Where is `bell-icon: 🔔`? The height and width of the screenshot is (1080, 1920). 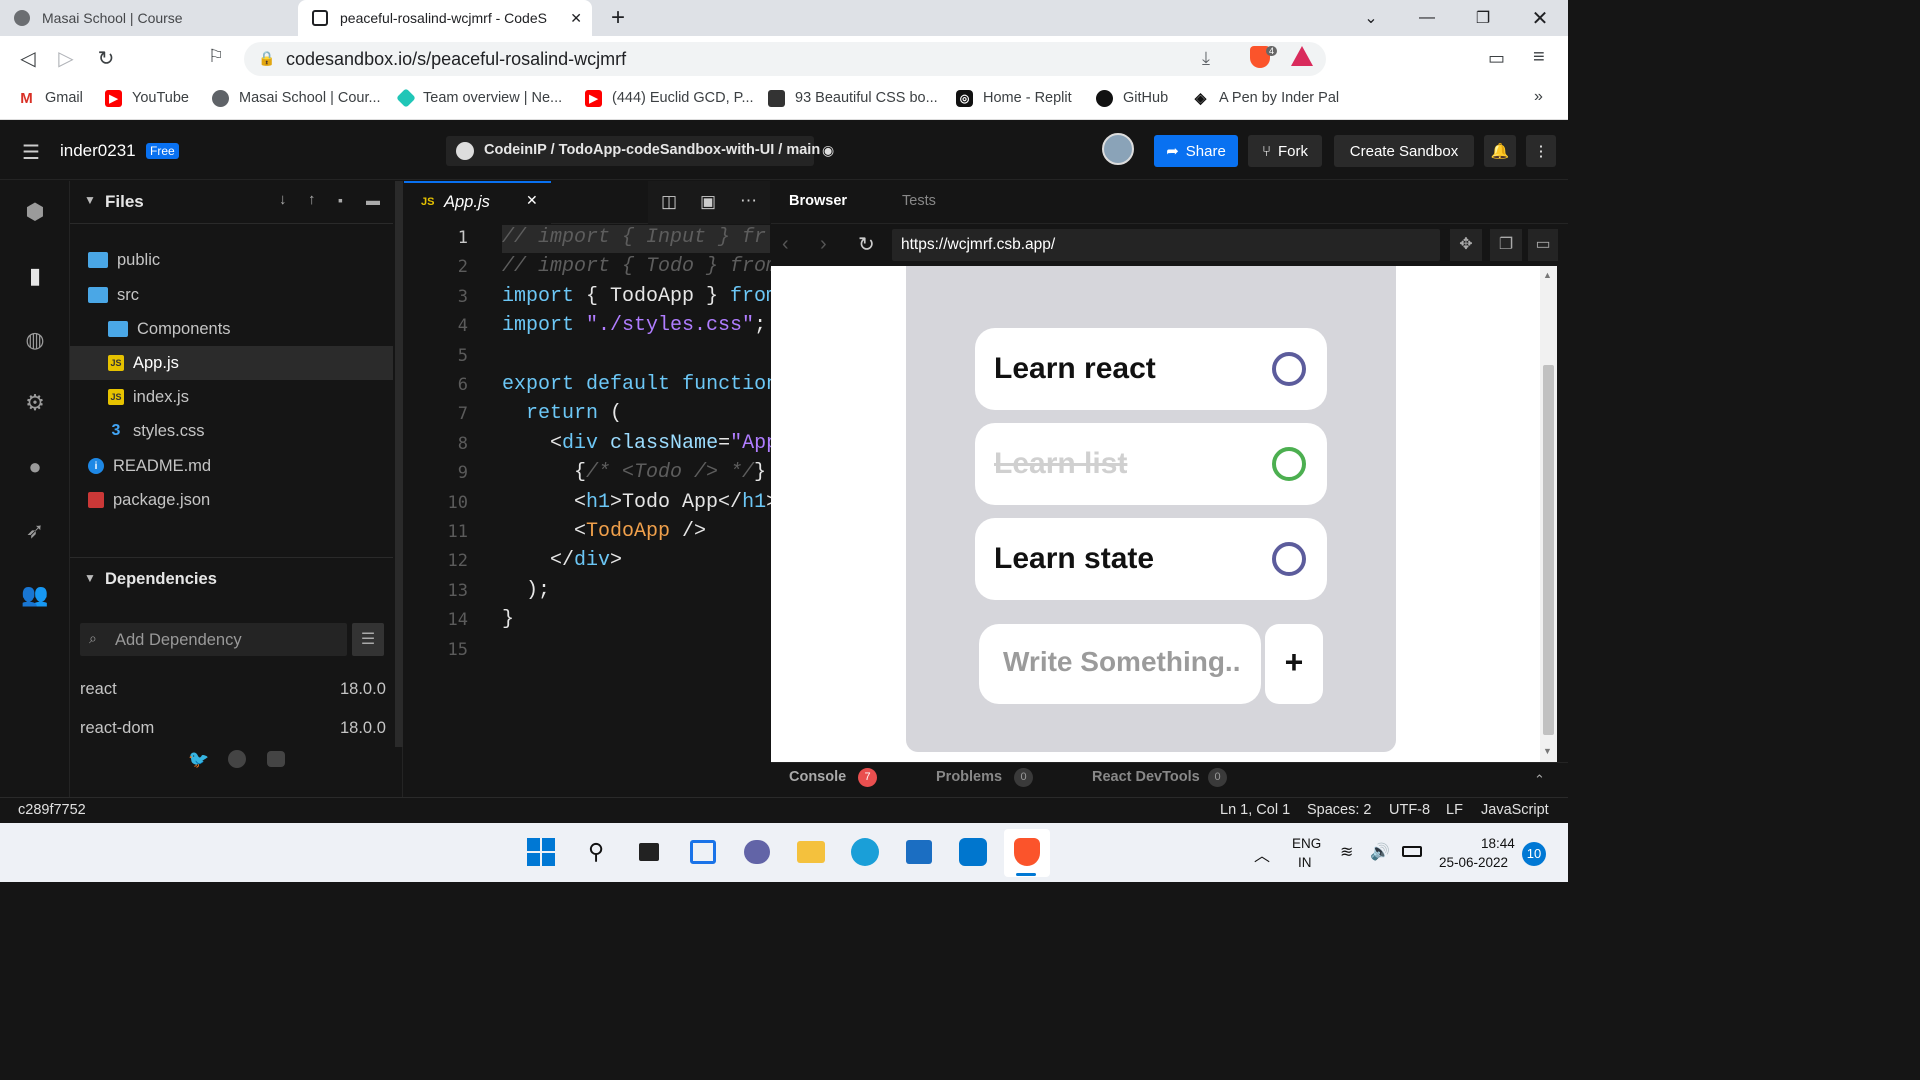 bell-icon: 🔔 is located at coordinates (1500, 151).